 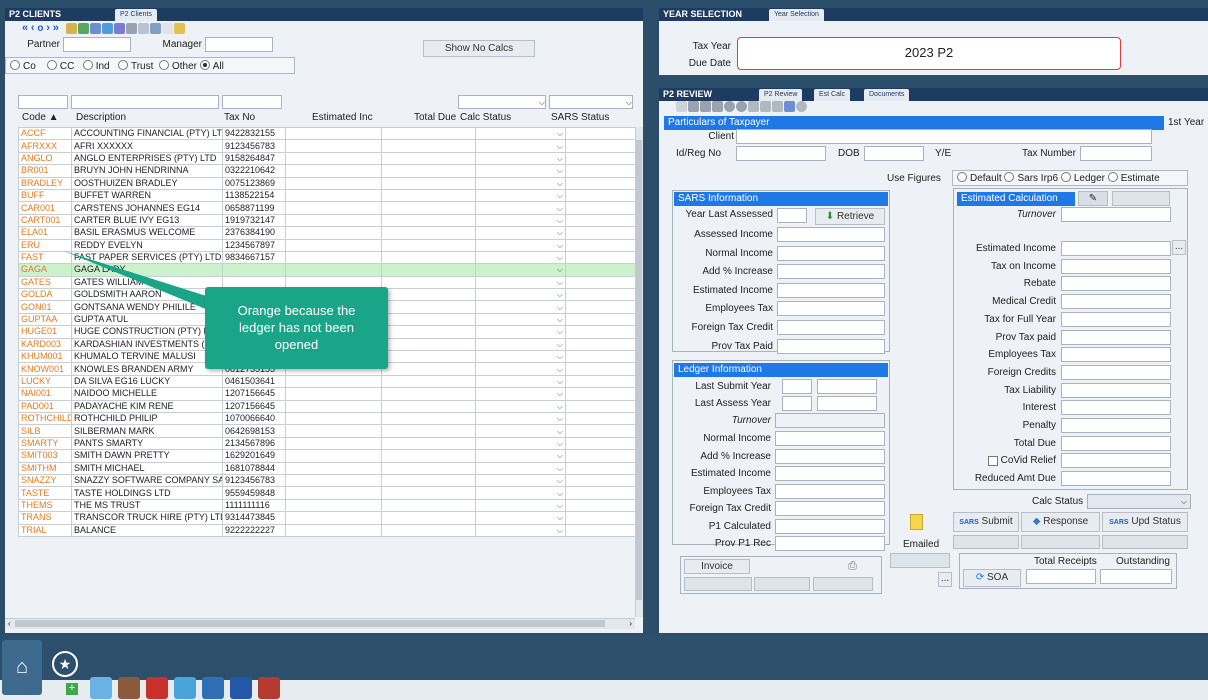 I want to click on chart-review-icon, so click(x=789, y=106).